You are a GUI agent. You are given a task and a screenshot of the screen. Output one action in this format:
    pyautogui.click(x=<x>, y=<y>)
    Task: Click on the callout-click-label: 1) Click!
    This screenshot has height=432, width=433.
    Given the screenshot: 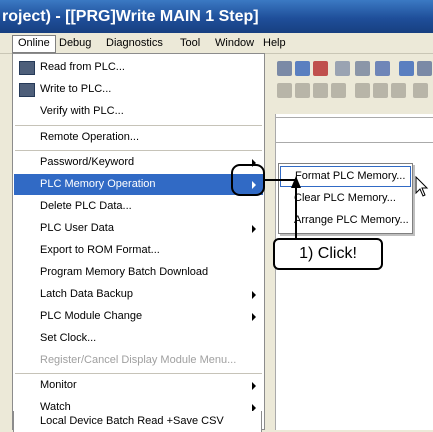 What is the action you would take?
    pyautogui.click(x=328, y=254)
    